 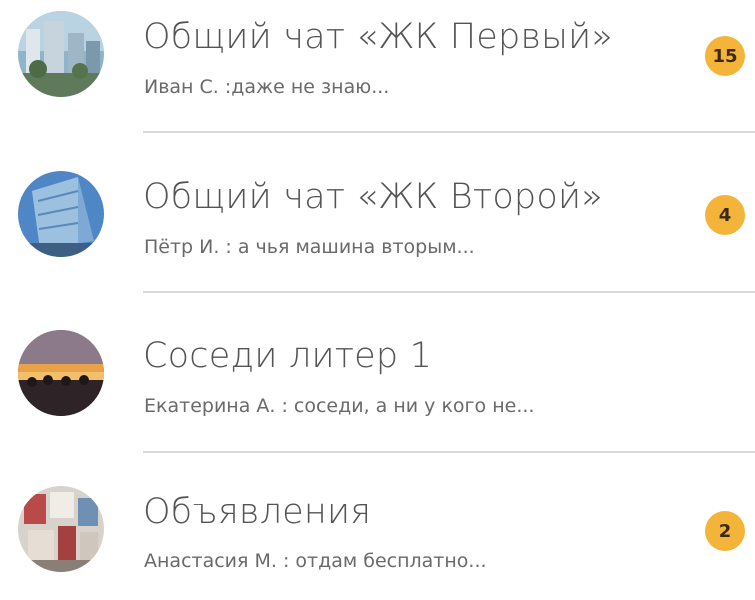 I want to click on unread-count-badge: 15, so click(x=725, y=56).